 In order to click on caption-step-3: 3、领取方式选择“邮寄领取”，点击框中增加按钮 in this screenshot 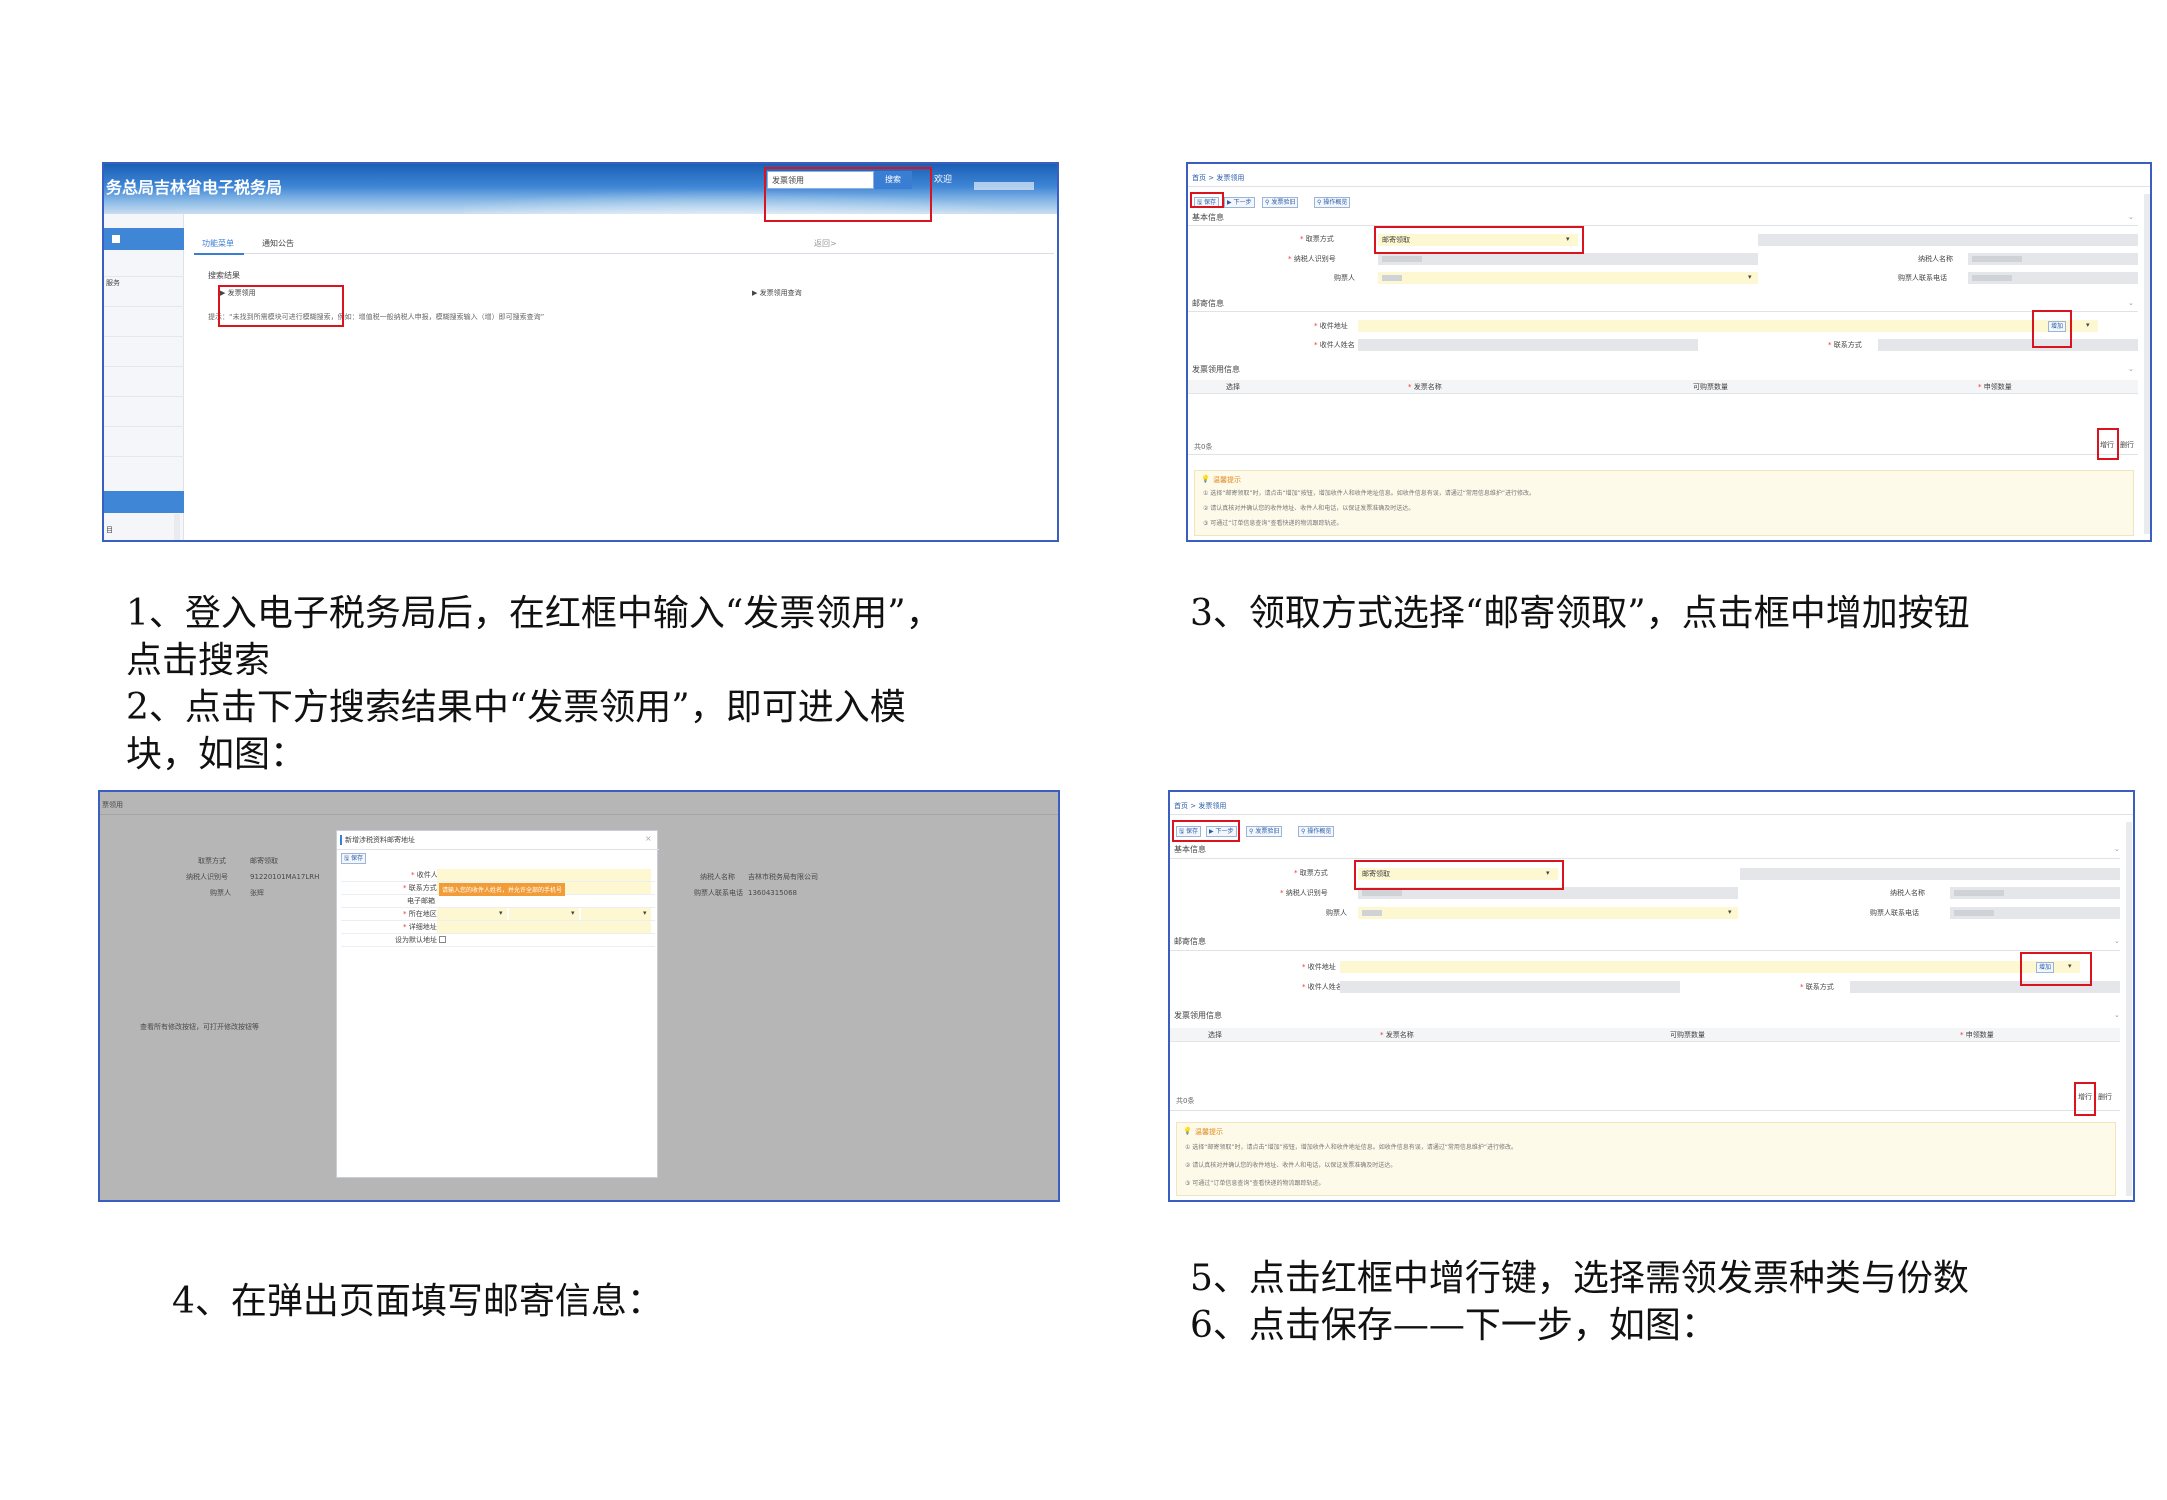, I will do `click(1580, 613)`.